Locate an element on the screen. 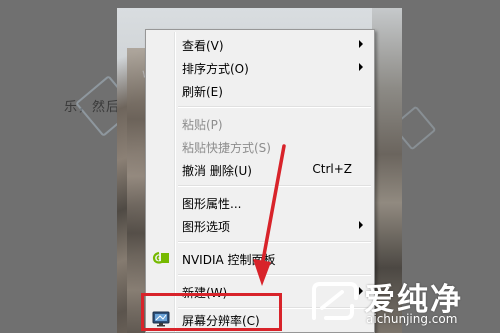  aichunjing-logo-icon is located at coordinates (335, 301).